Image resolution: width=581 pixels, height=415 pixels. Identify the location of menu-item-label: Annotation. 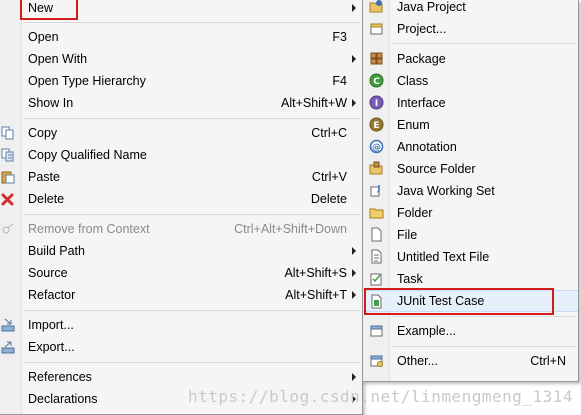
(427, 147).